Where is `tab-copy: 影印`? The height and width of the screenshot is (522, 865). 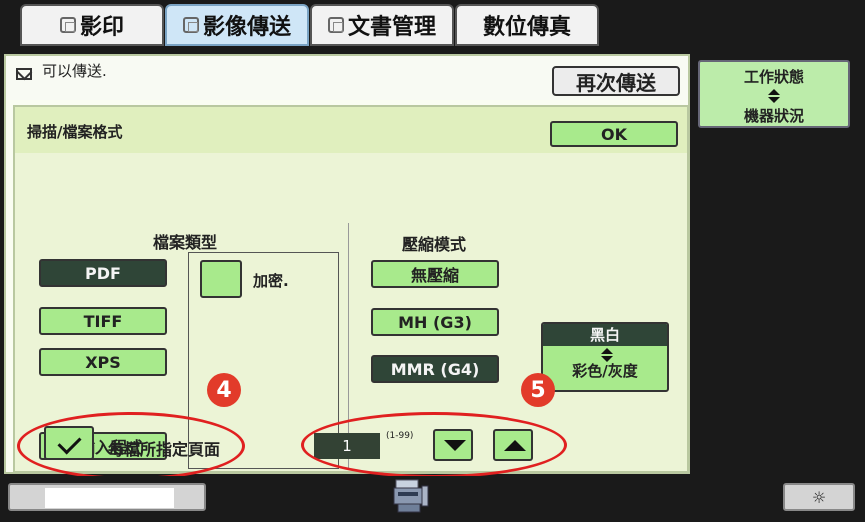
tab-copy: 影印 is located at coordinates (92, 25).